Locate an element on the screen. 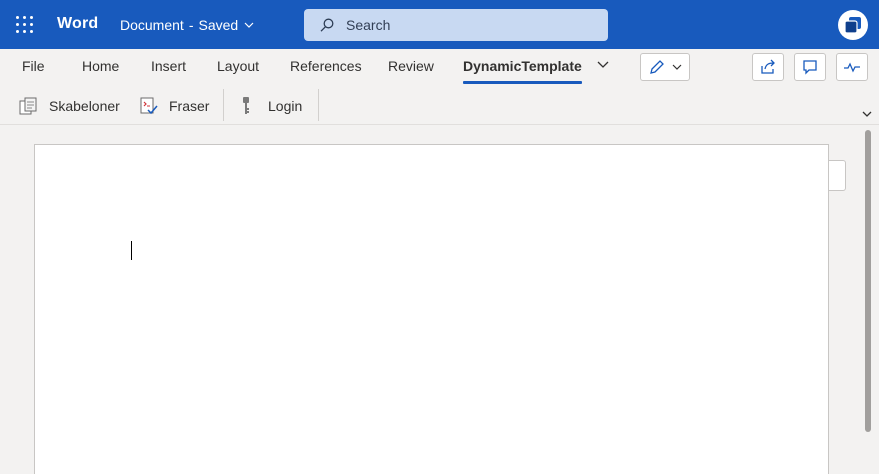  share-icon is located at coordinates (768, 66).